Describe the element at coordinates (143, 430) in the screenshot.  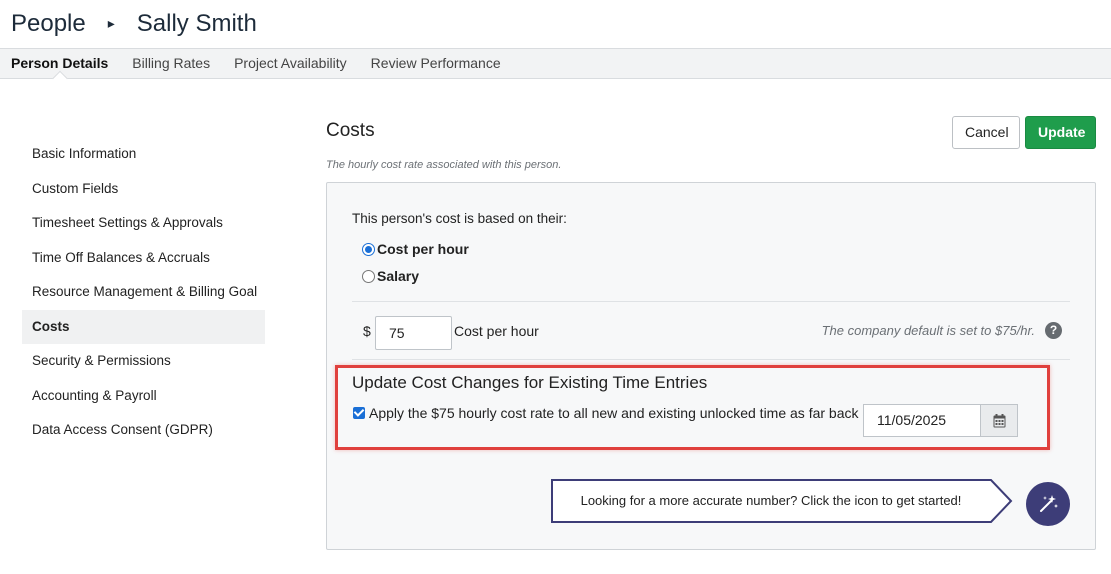
I see `sidebar-item-data-access-consent: Data Access Consent (GDPR)` at that location.